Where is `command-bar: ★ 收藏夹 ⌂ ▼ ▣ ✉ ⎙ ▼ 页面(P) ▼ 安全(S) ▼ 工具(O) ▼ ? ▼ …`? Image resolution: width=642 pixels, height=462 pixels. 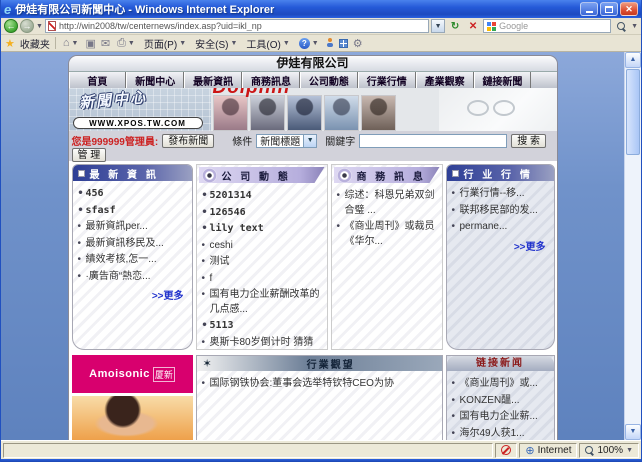
command-bar: ★ 收藏夹 ⌂ ▼ ▣ ✉ ⎙ ▼ 页面(P) ▼ 安全(S) ▼ 工具(O) ▼ ? ▼ … is located at coordinates (321, 43).